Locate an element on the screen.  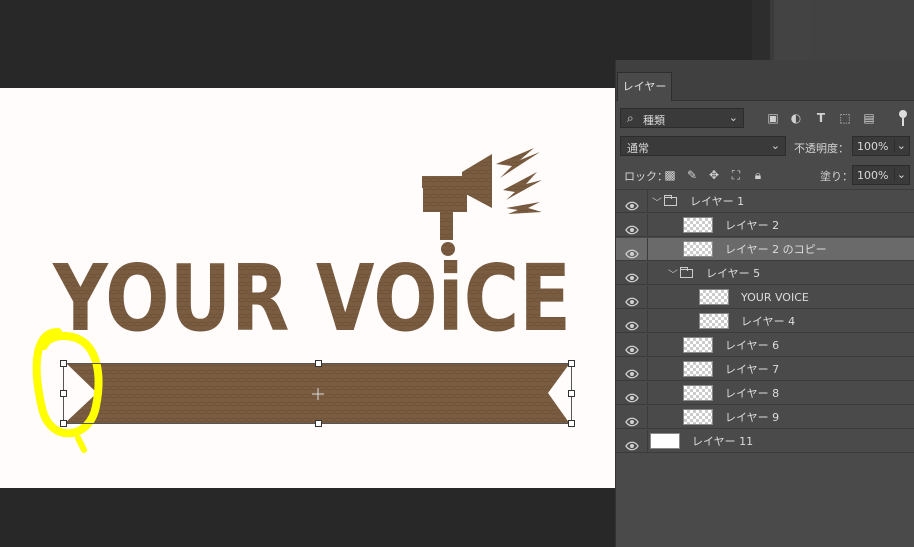
layer-row: レイヤー 6 is located at coordinates (765, 345).